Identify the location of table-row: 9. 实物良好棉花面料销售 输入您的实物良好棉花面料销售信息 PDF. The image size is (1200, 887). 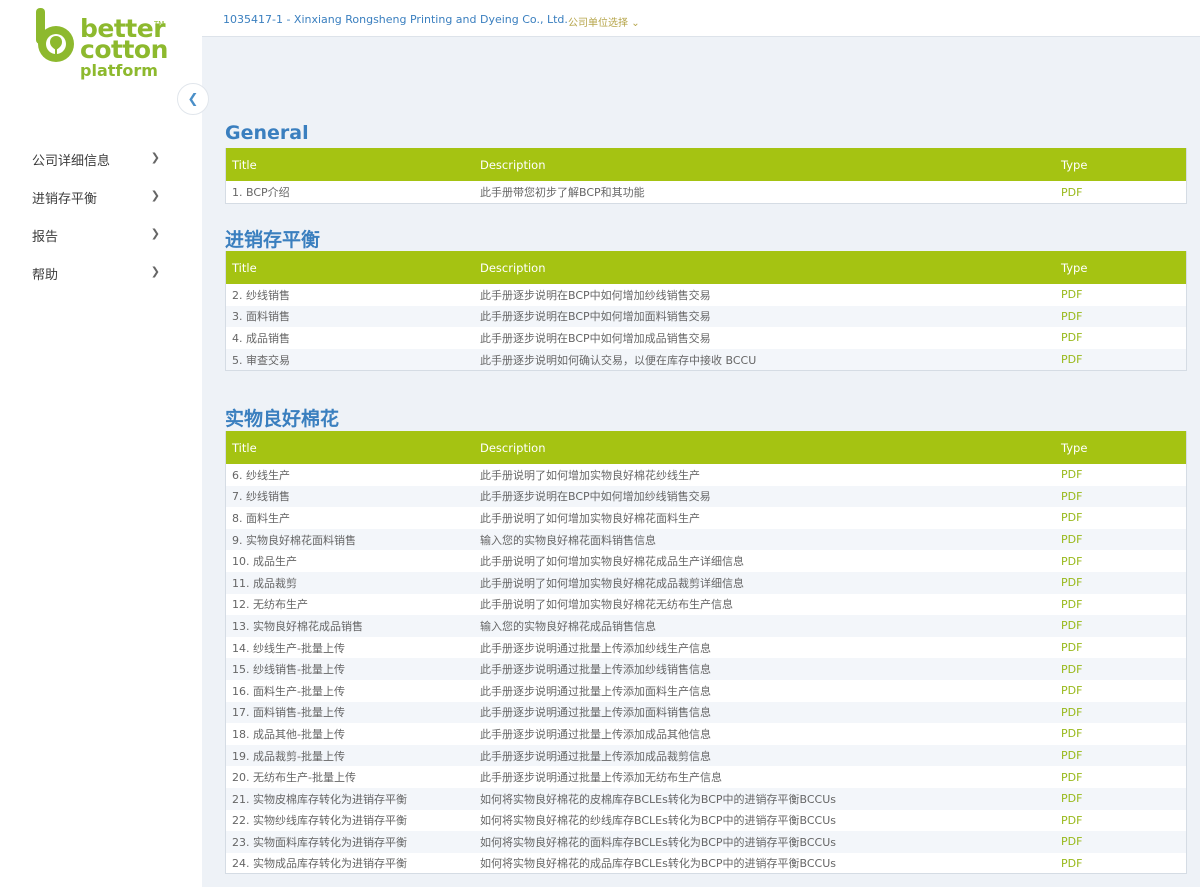
(706, 539).